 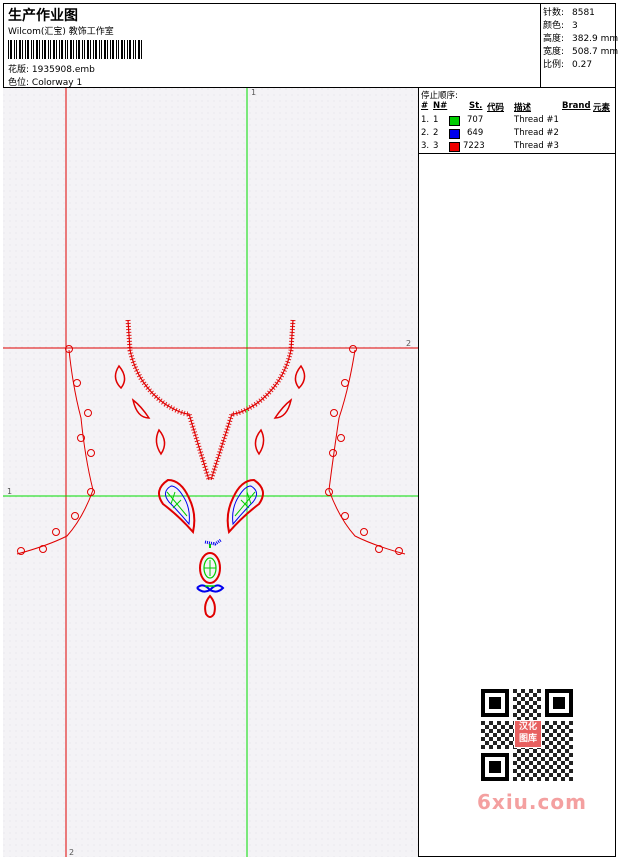 What do you see at coordinates (581, 52) in the screenshot?
I see `stat-width: 宽度: 508.7 mm` at bounding box center [581, 52].